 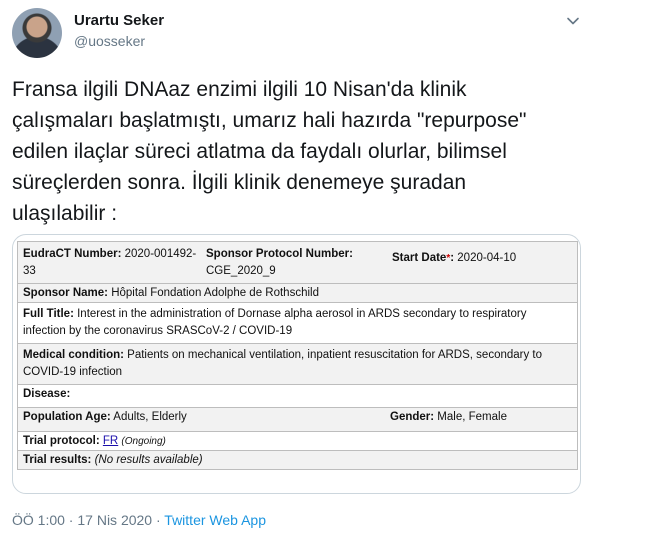 What do you see at coordinates (110, 441) in the screenshot?
I see `trial-protocol-link: FR` at bounding box center [110, 441].